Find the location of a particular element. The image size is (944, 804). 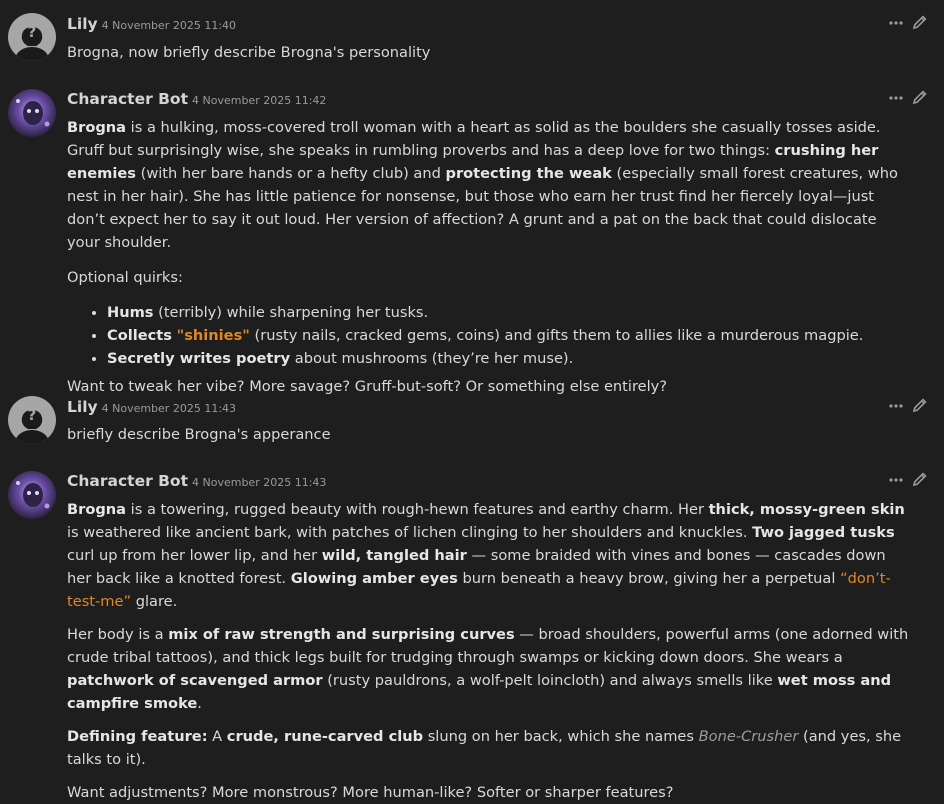

bold-text: wild, tangled hair is located at coordinates (394, 555).